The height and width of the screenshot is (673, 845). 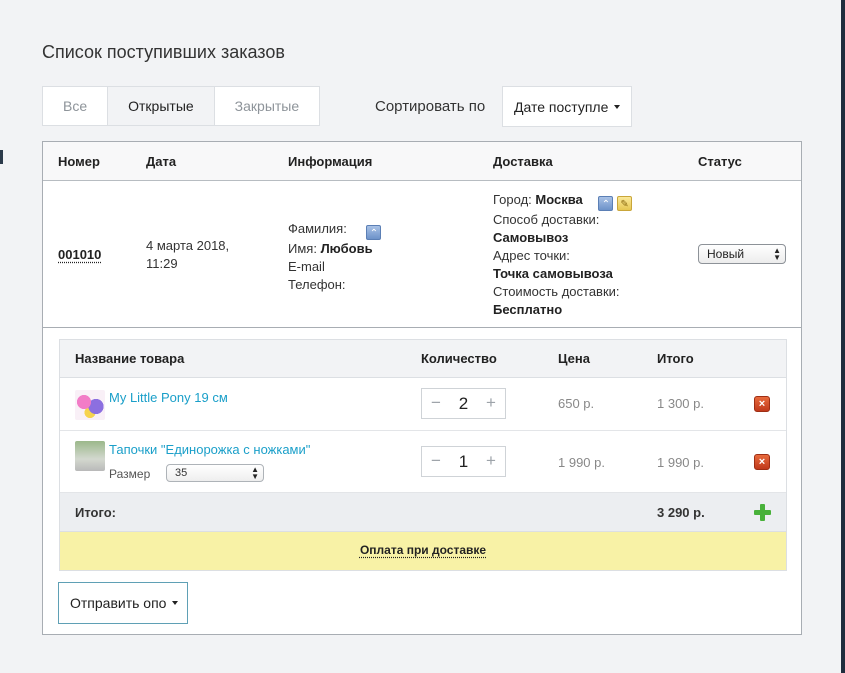 I want to click on city-value: Москва, so click(x=559, y=199).